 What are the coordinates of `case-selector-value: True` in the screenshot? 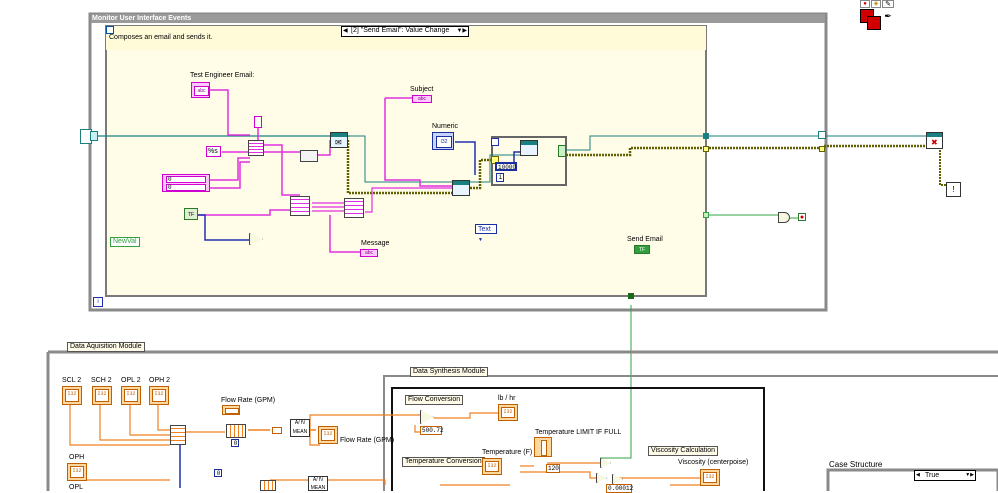 It's located at (932, 475).